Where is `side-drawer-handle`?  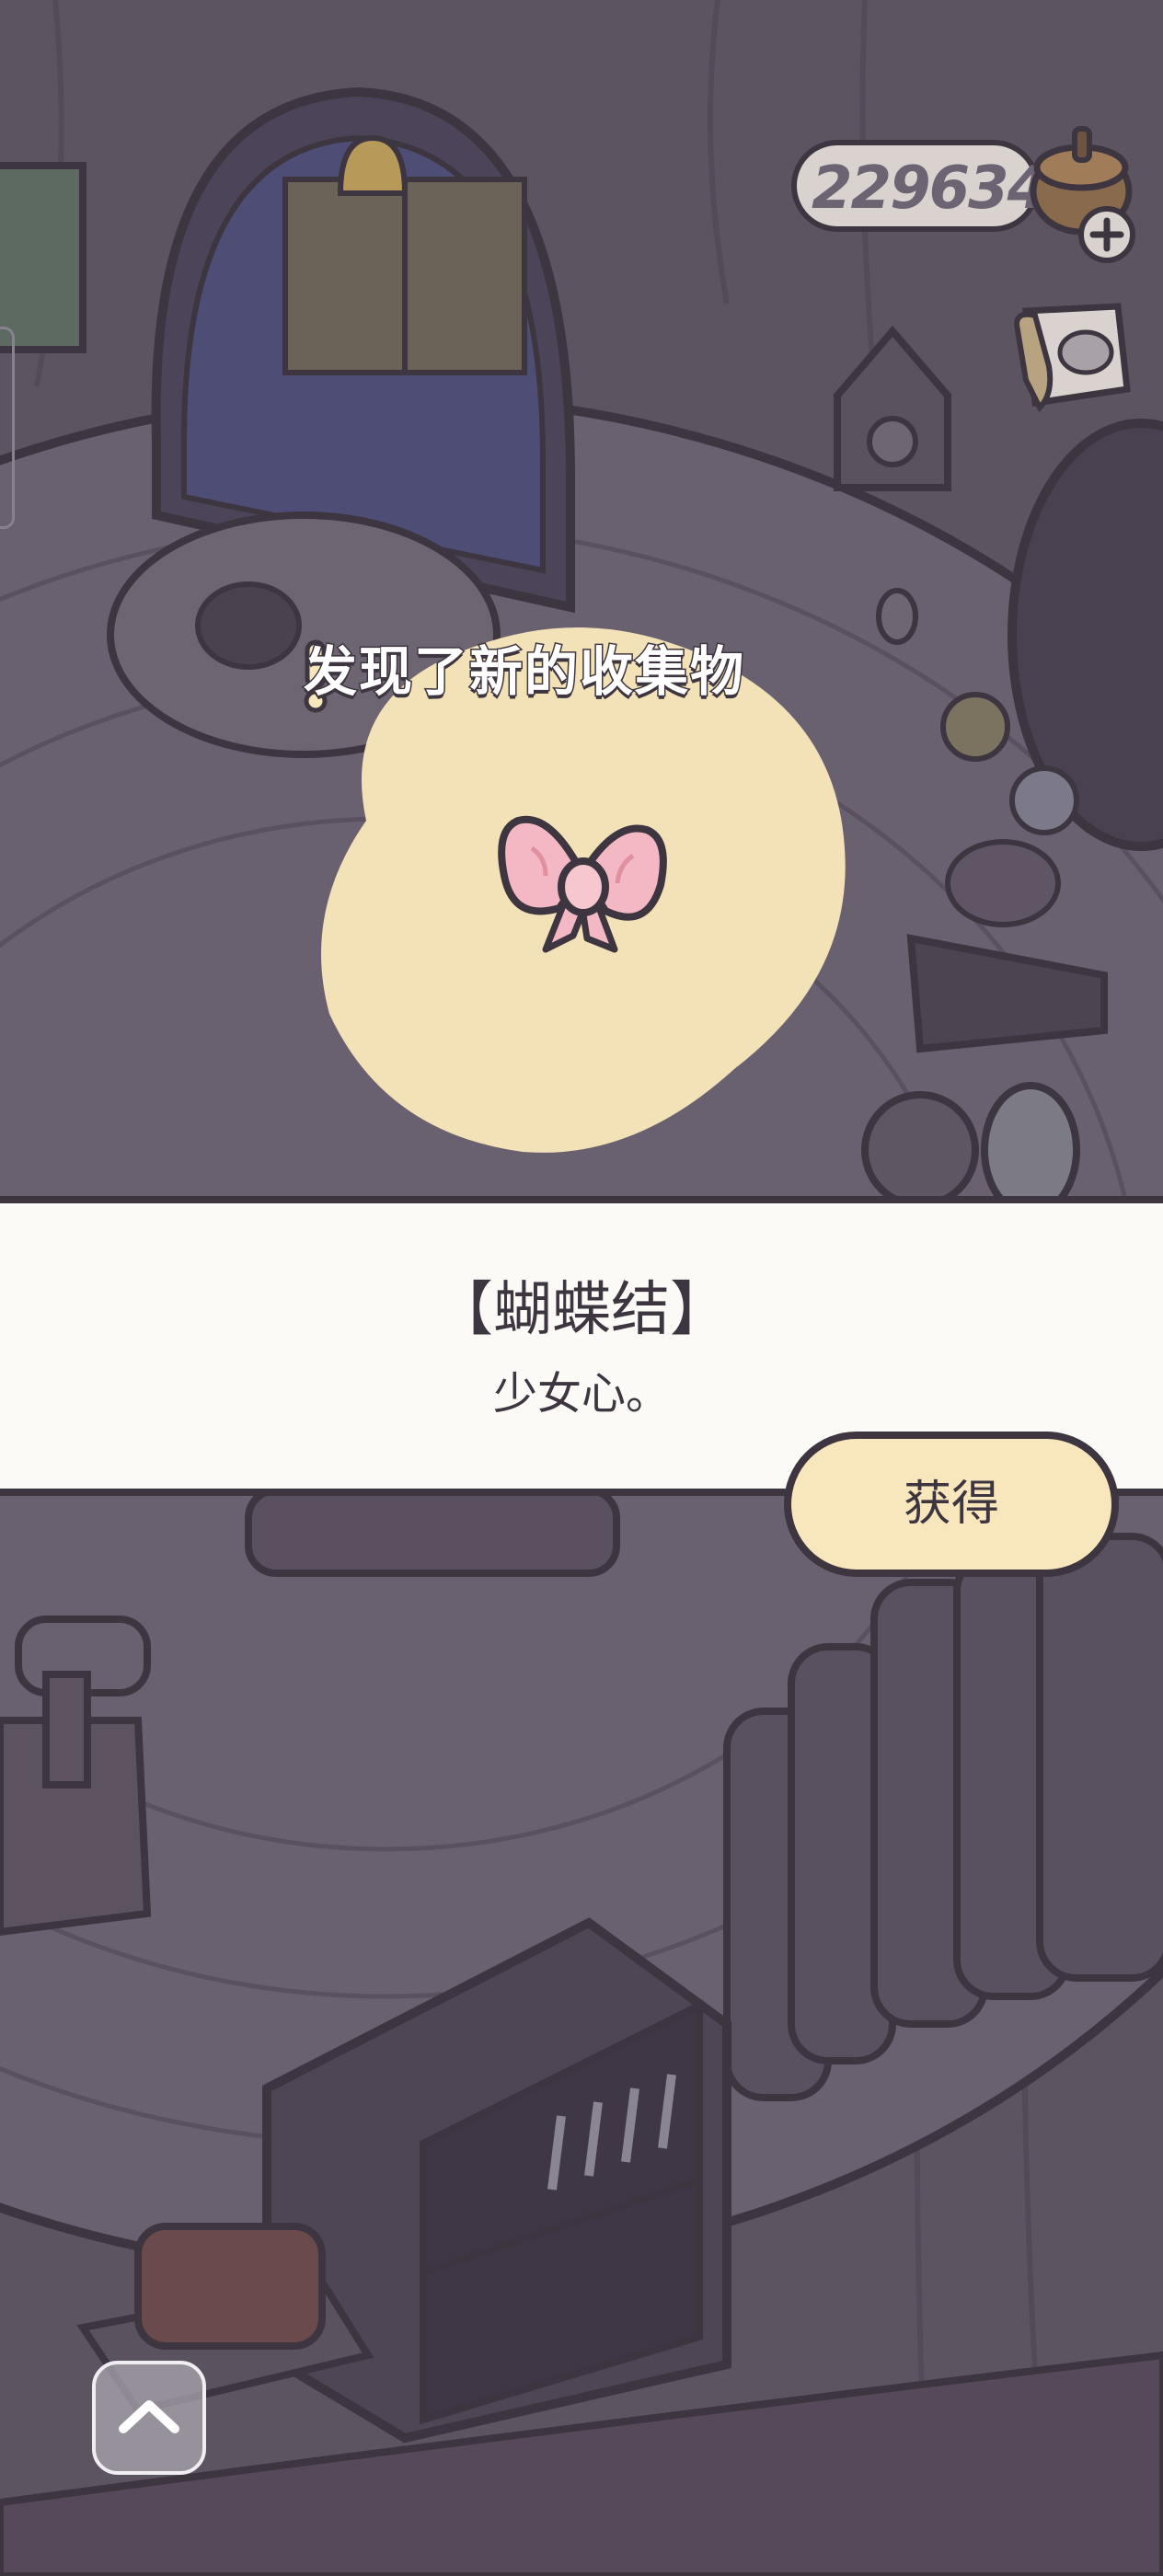
side-drawer-handle is located at coordinates (8, 428).